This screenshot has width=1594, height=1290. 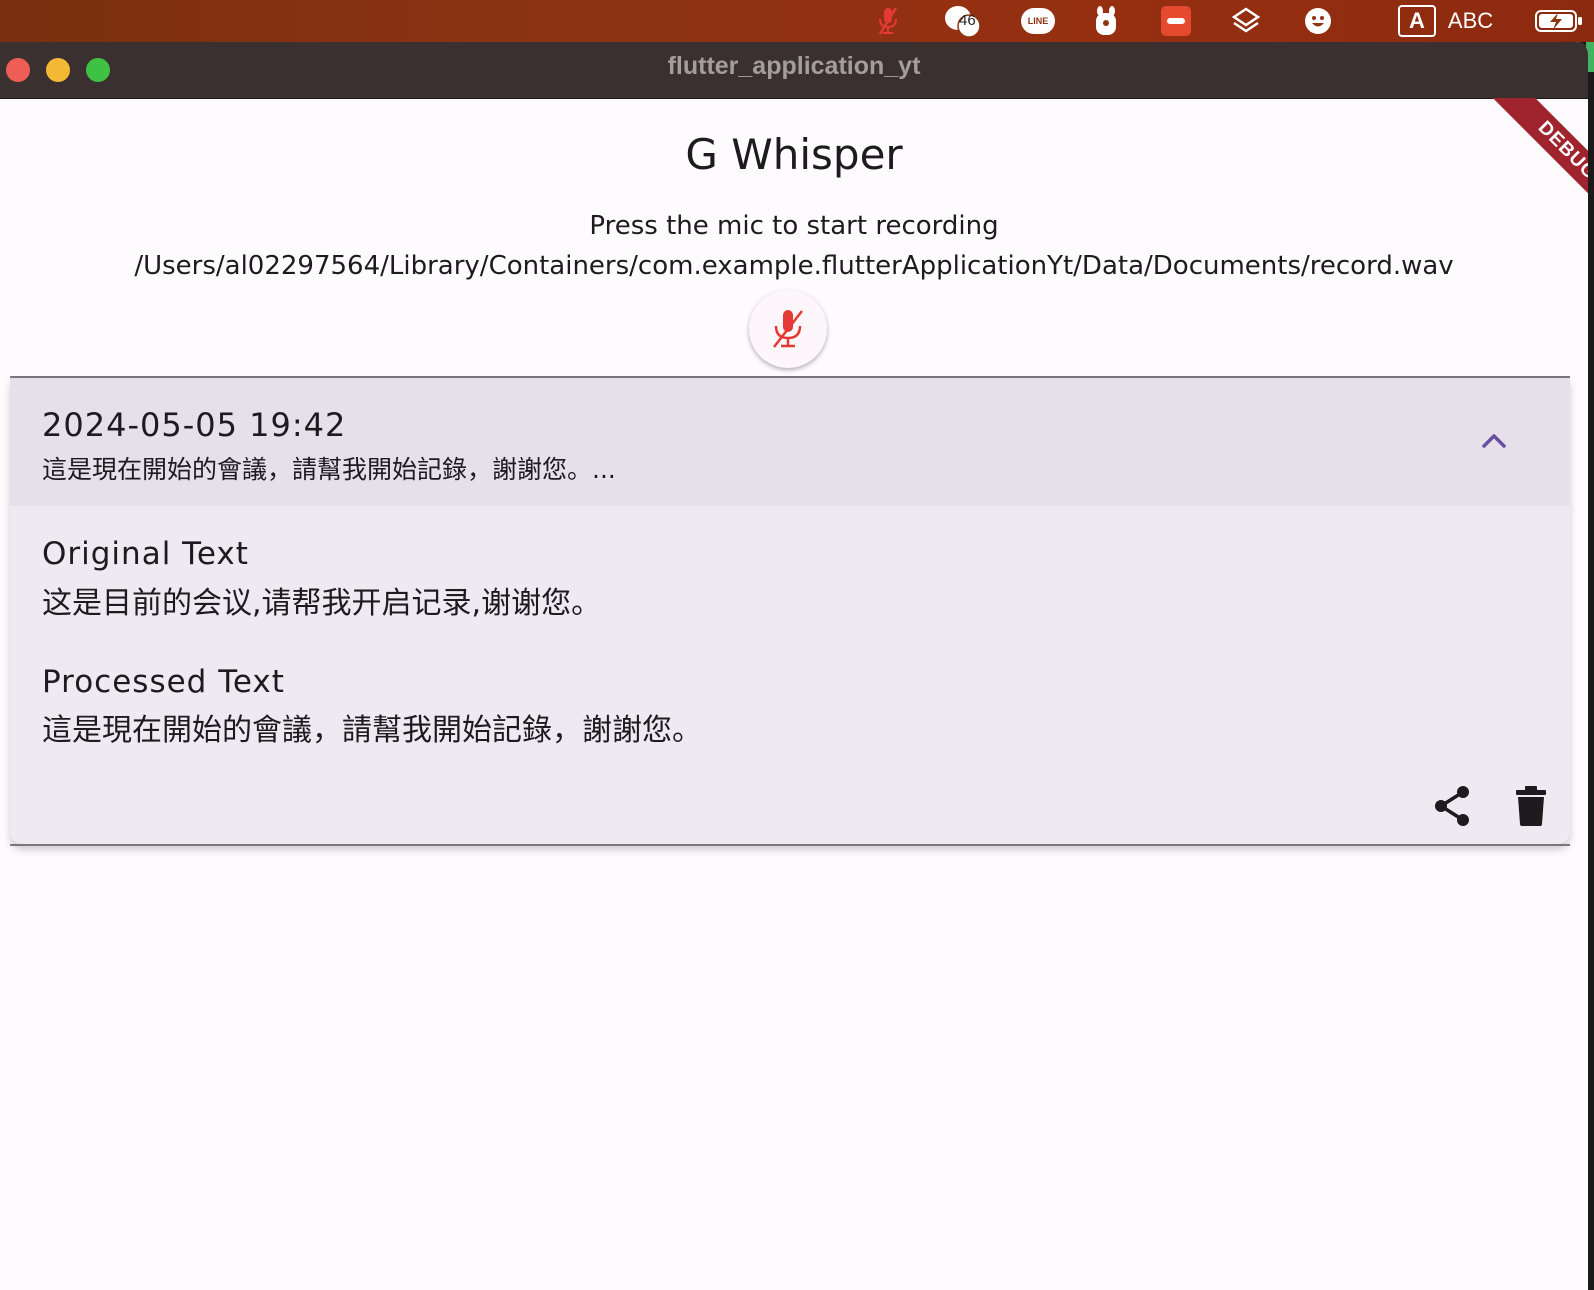 What do you see at coordinates (1176, 21) in the screenshot?
I see `menubar-app-icon` at bounding box center [1176, 21].